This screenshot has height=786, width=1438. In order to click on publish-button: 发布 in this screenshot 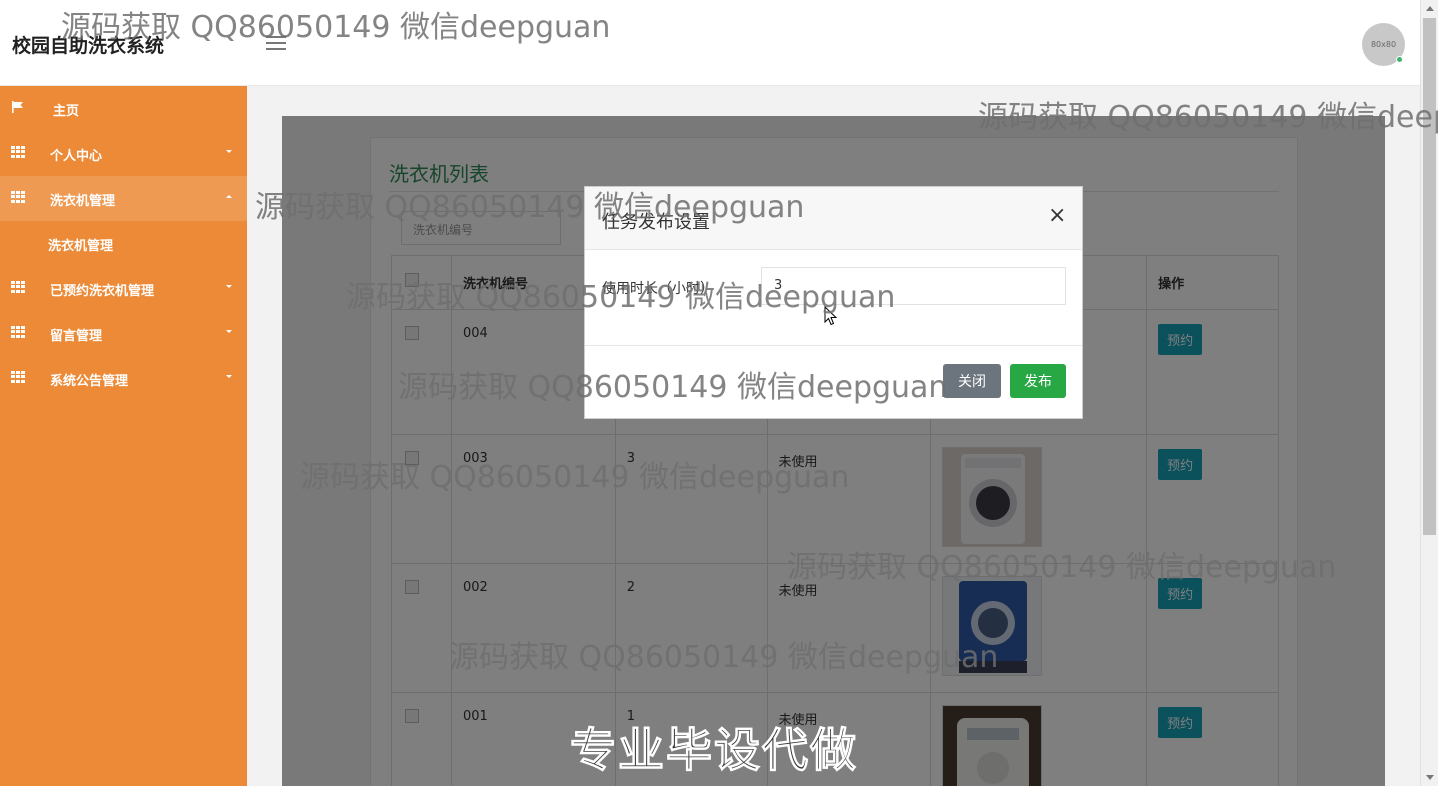, I will do `click(1038, 381)`.